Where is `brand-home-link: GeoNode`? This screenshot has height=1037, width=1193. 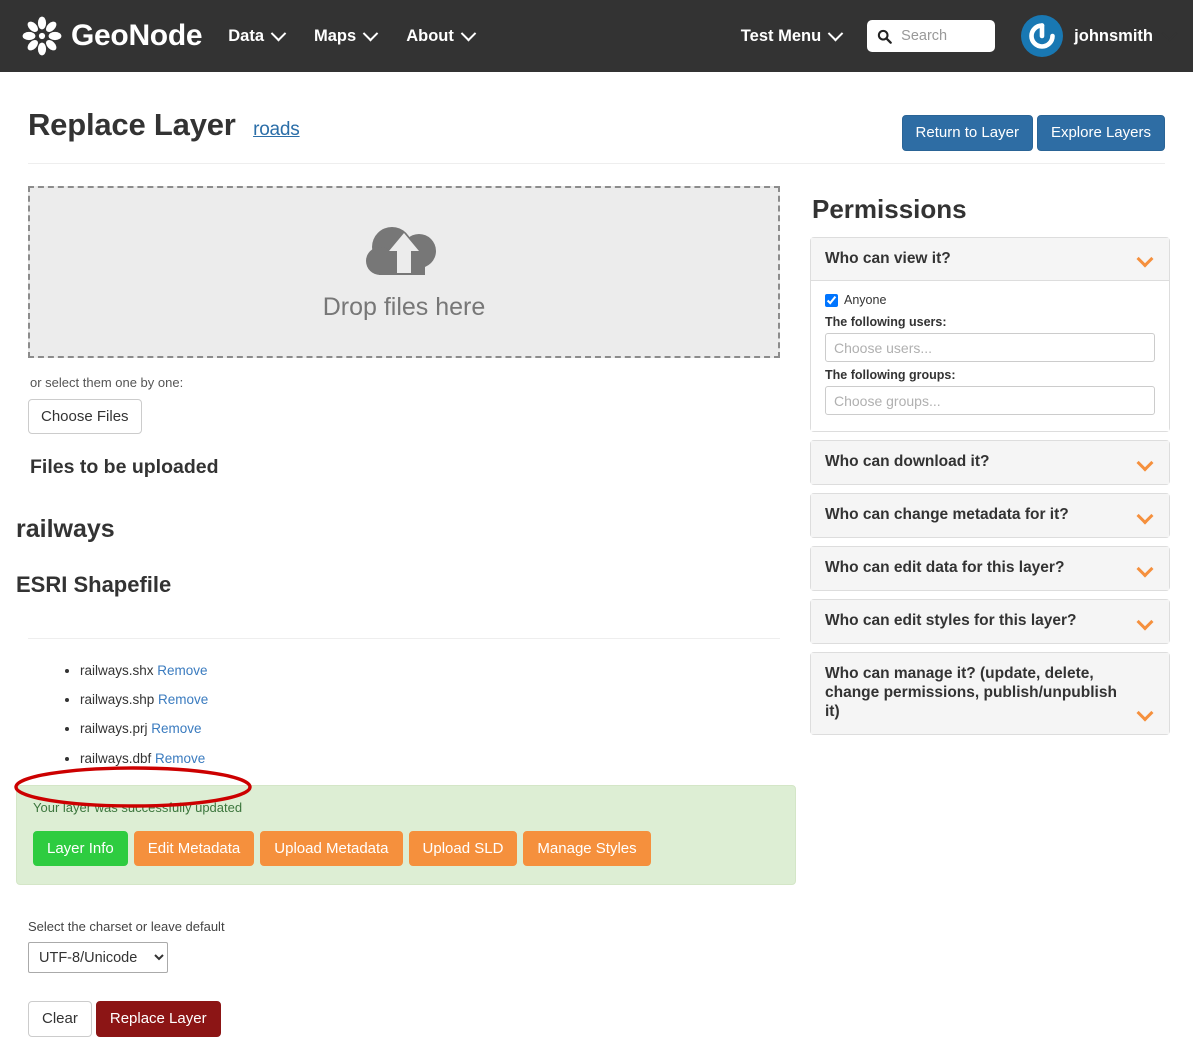
brand-home-link: GeoNode is located at coordinates (112, 36).